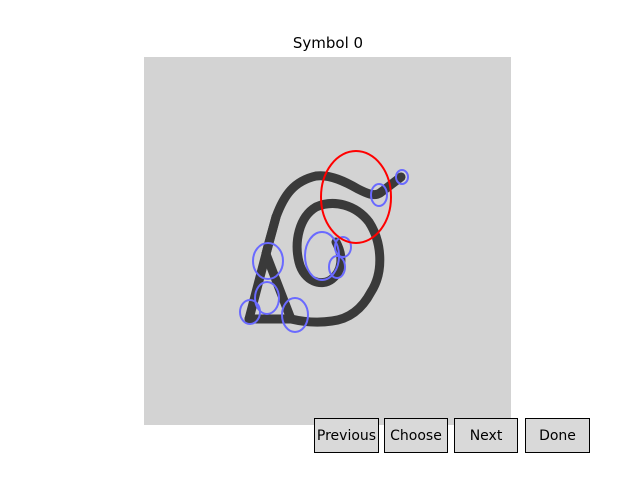 Image resolution: width=640 pixels, height=478 pixels. I want to click on next-button: Next, so click(486, 435).